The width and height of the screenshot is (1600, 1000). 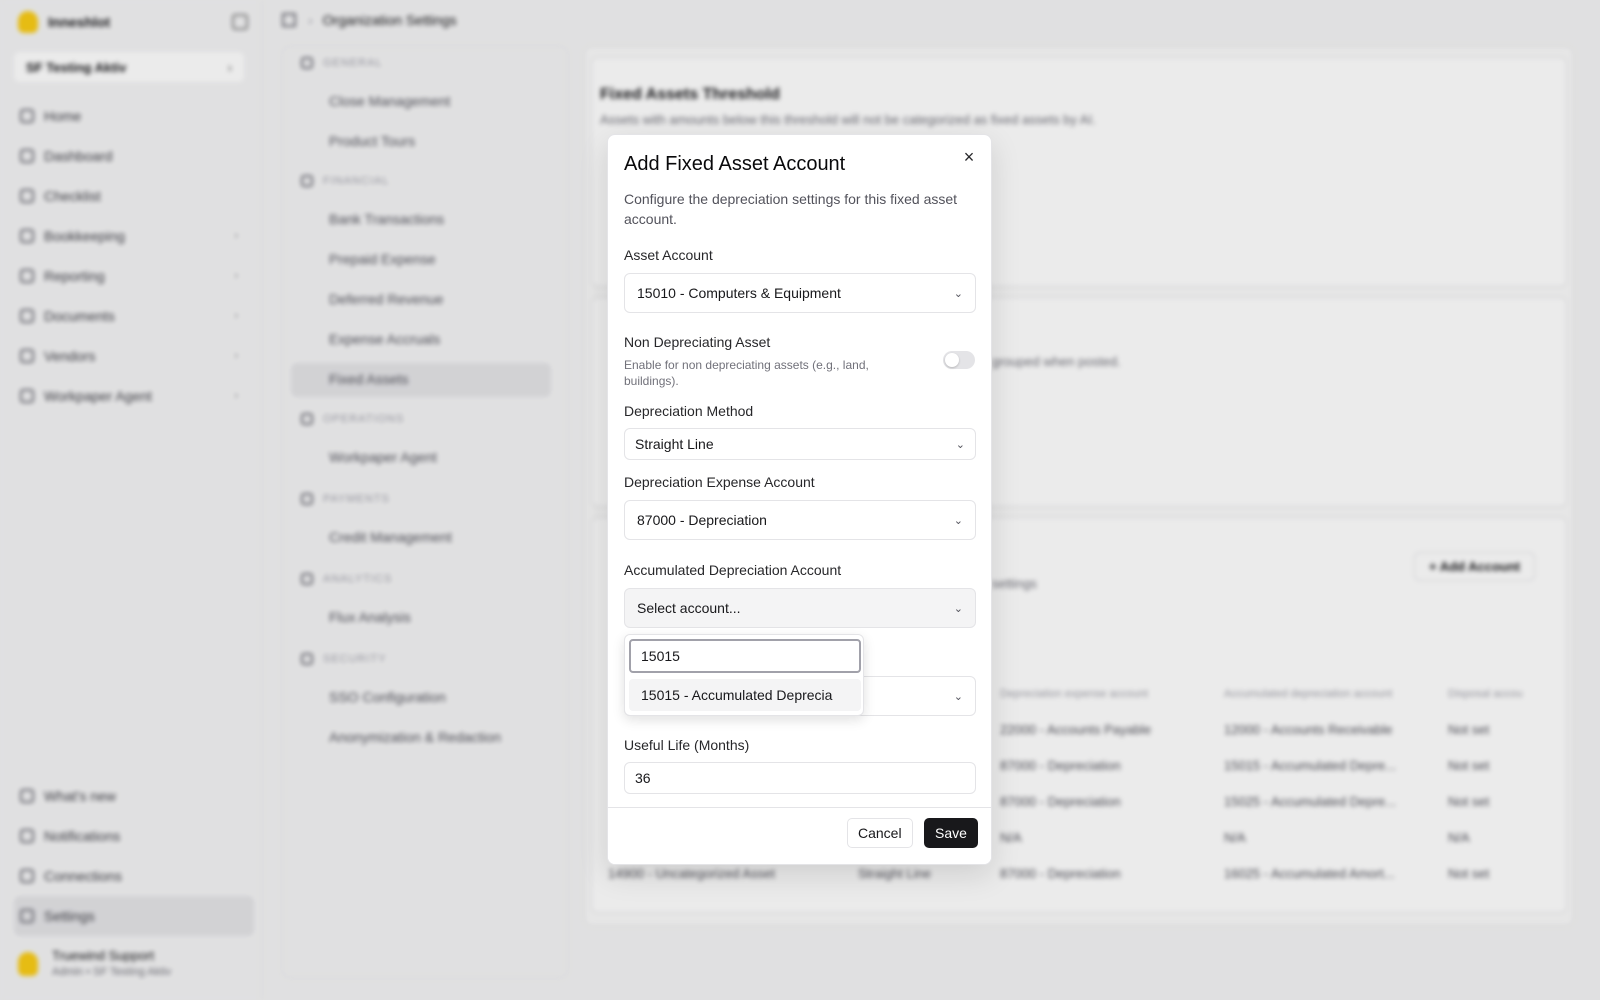 I want to click on non-depreciating-toggle, so click(x=959, y=360).